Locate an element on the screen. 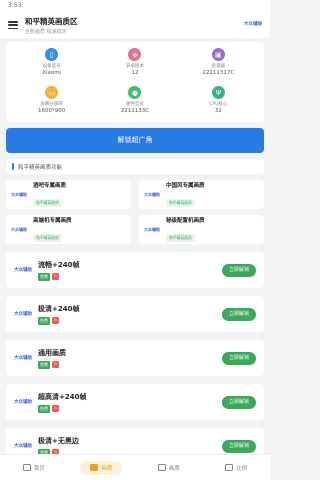  device-info-label: 硬件型号 is located at coordinates (134, 104).